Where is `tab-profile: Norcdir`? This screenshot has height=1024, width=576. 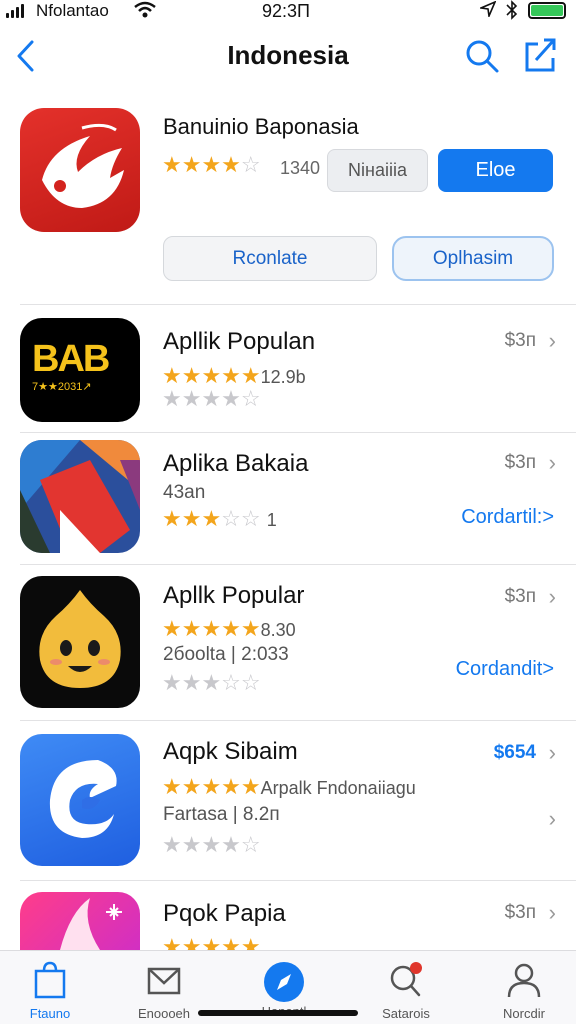
tab-profile: Norcdir is located at coordinates (524, 991).